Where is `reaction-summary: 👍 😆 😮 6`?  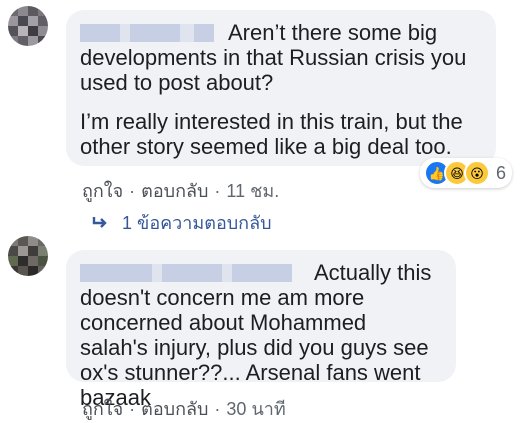
reaction-summary: 👍 😆 😮 6 is located at coordinates (466, 173).